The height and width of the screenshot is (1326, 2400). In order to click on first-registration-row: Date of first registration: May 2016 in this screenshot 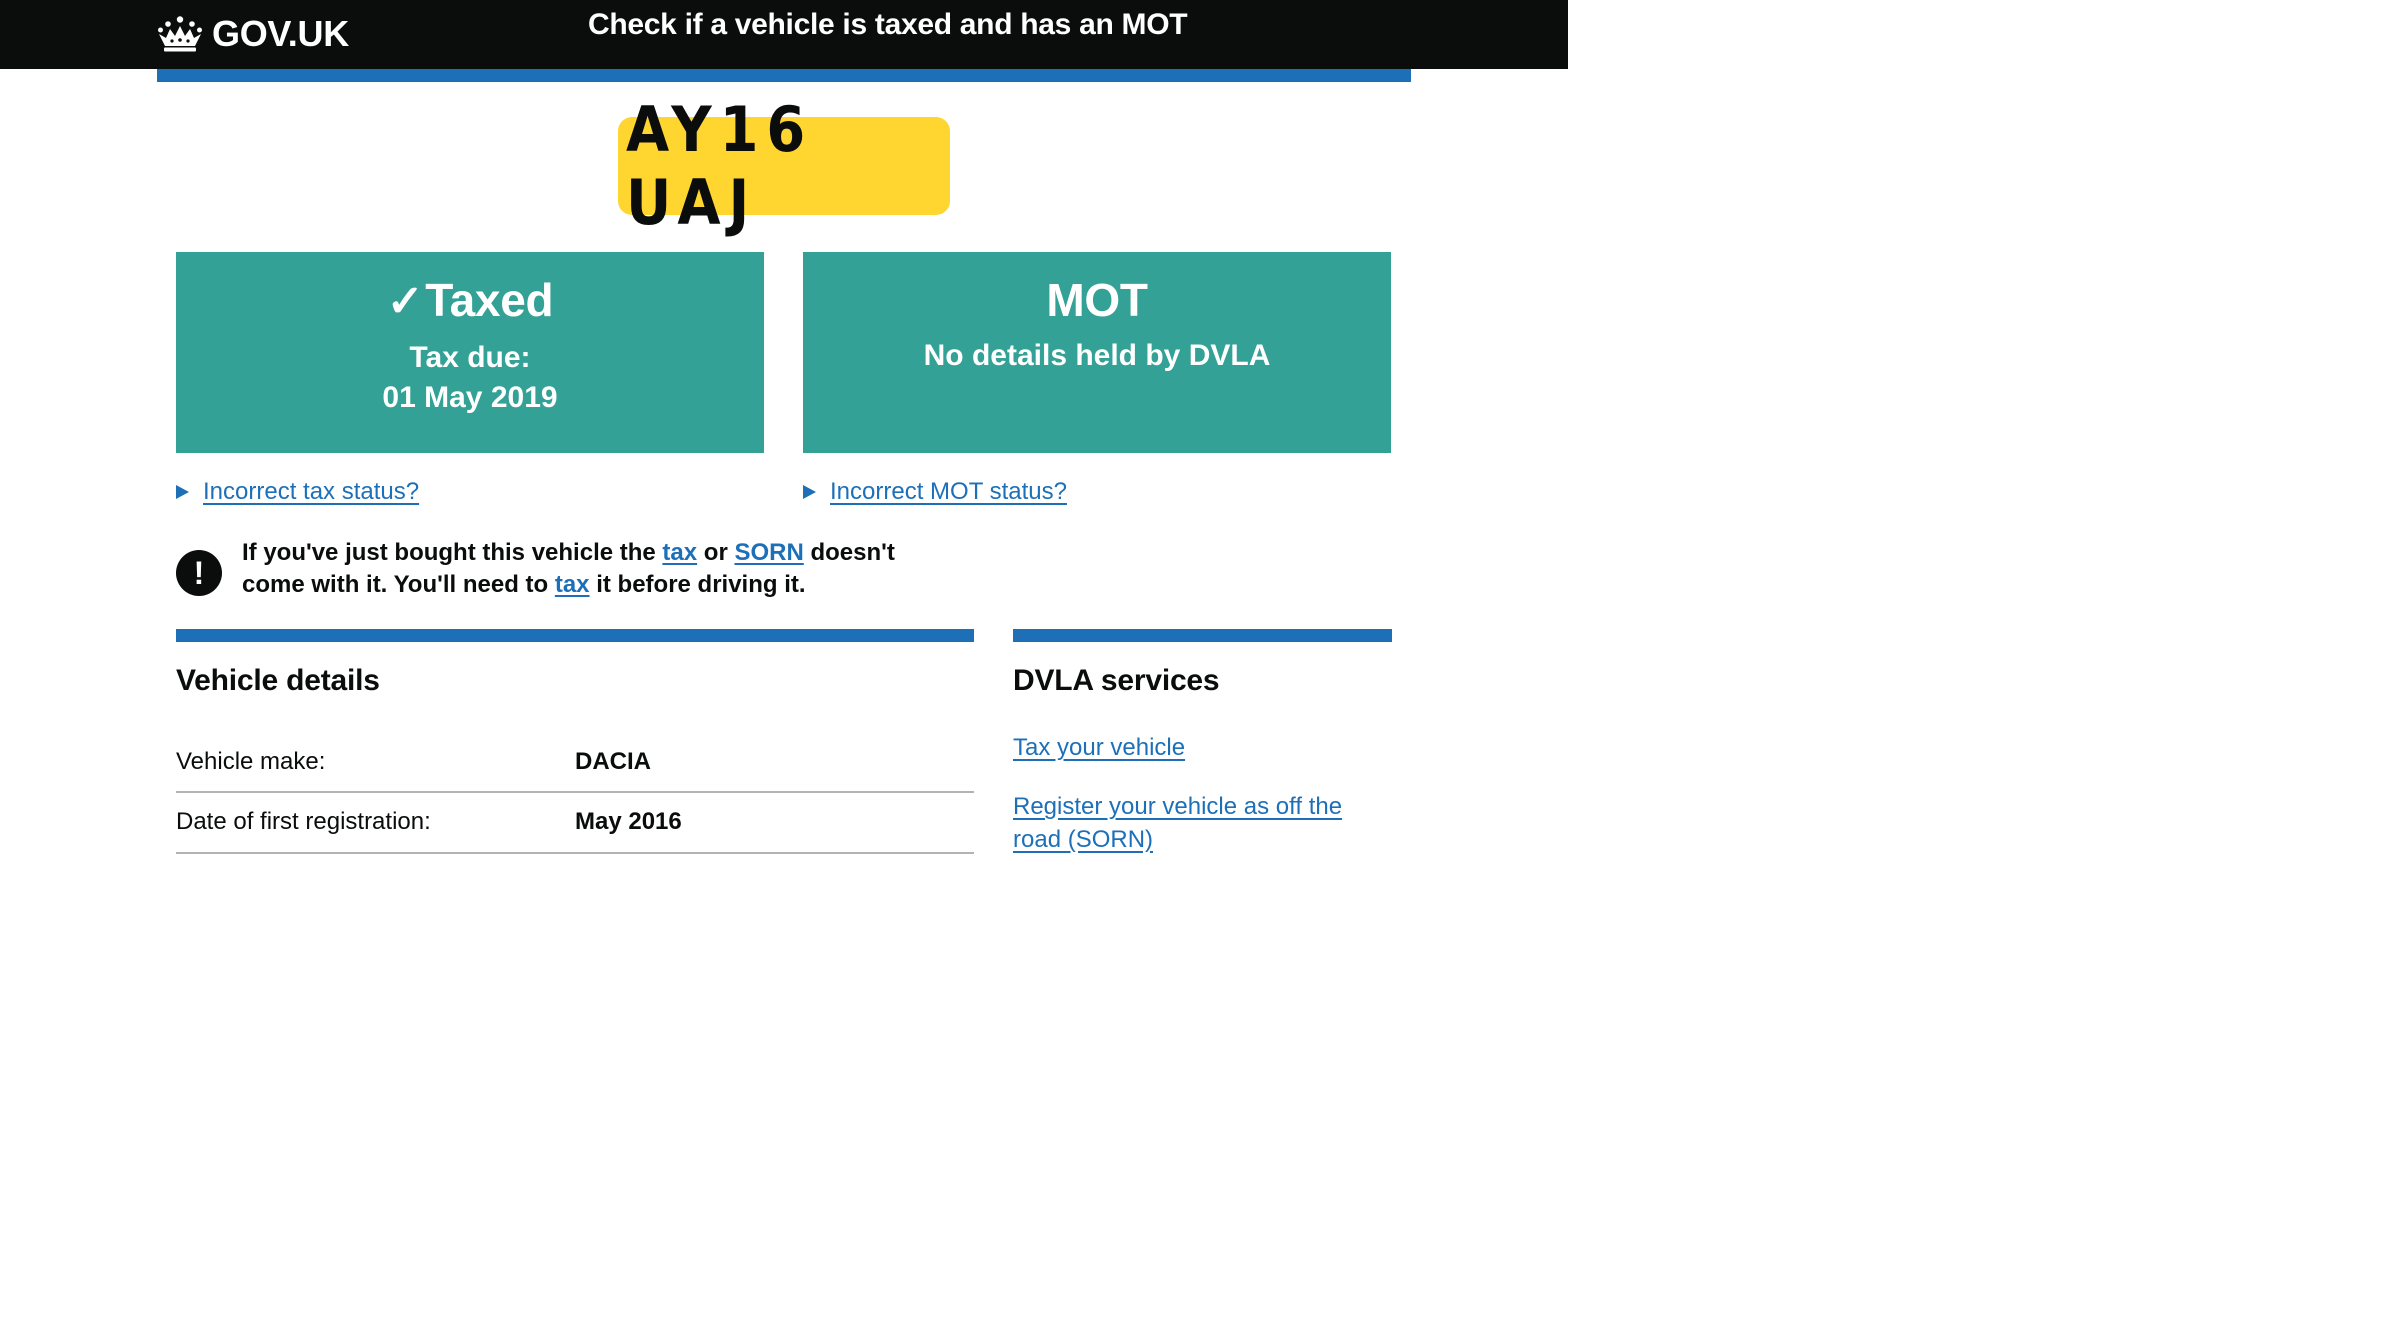, I will do `click(575, 823)`.